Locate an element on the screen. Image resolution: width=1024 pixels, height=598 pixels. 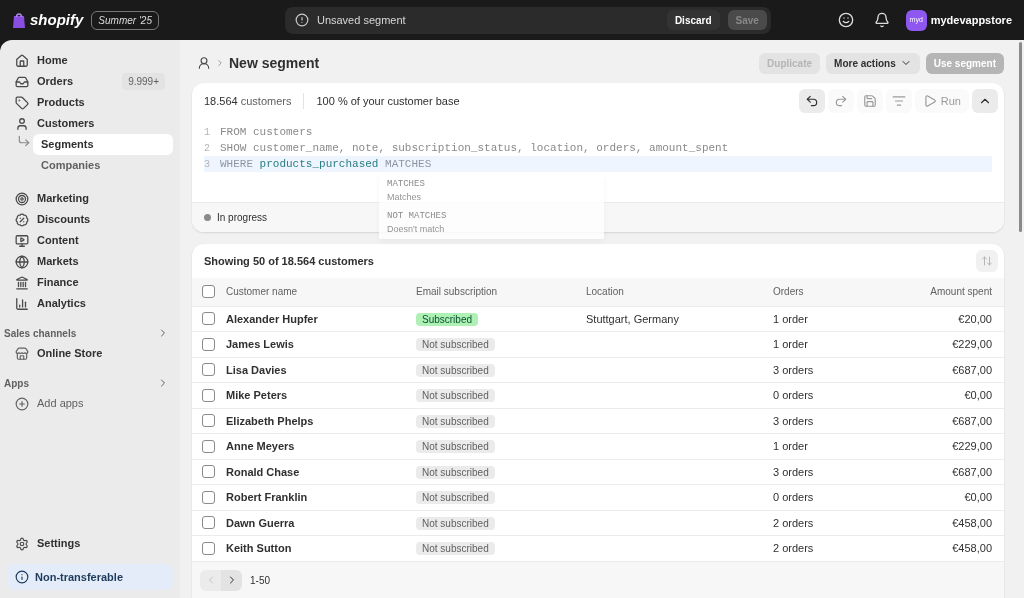
sidebar-item: Add apps is located at coordinates (90, 403).